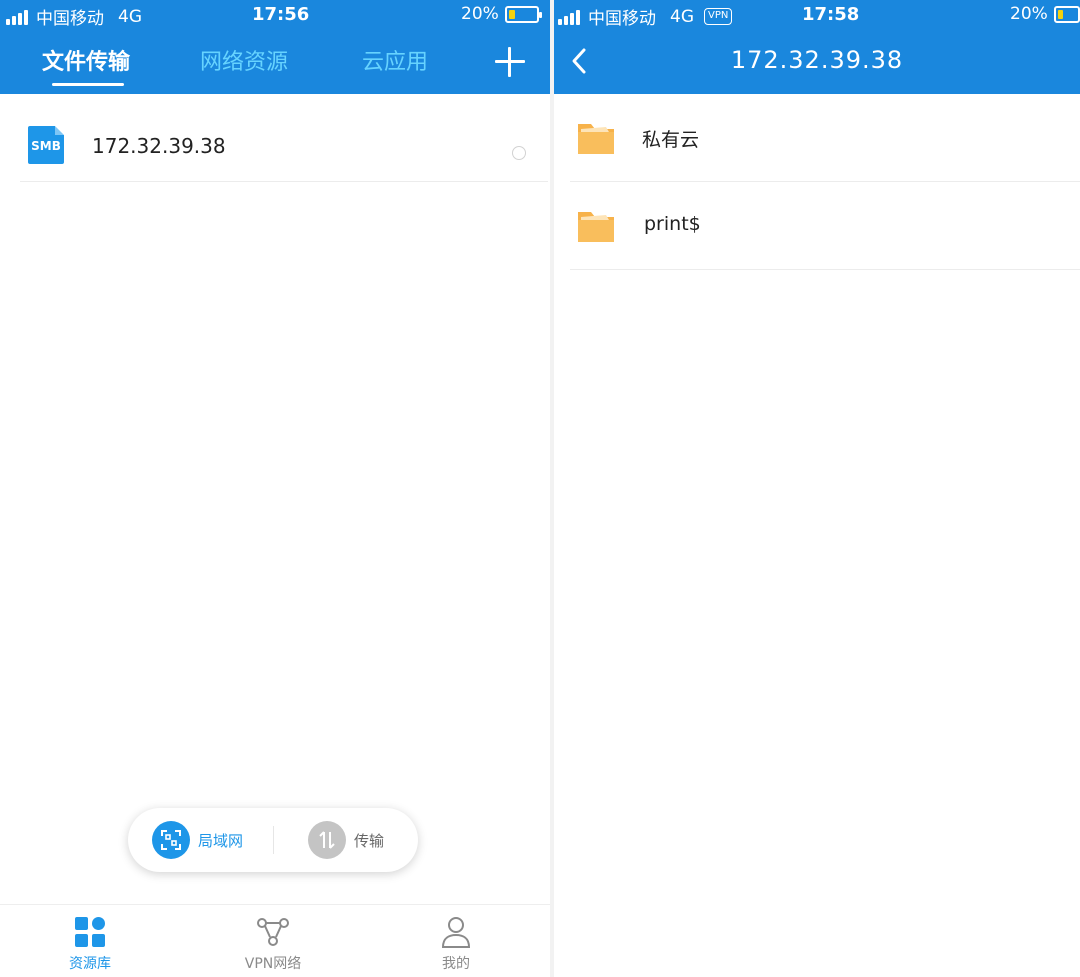 This screenshot has height=977, width=1080. I want to click on nav-label-mine: 我的, so click(456, 964).